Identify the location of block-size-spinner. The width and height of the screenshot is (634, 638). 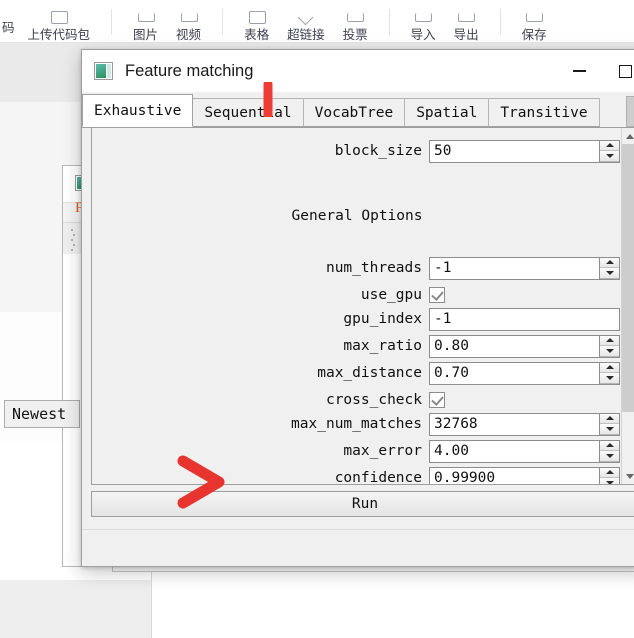
(609, 151).